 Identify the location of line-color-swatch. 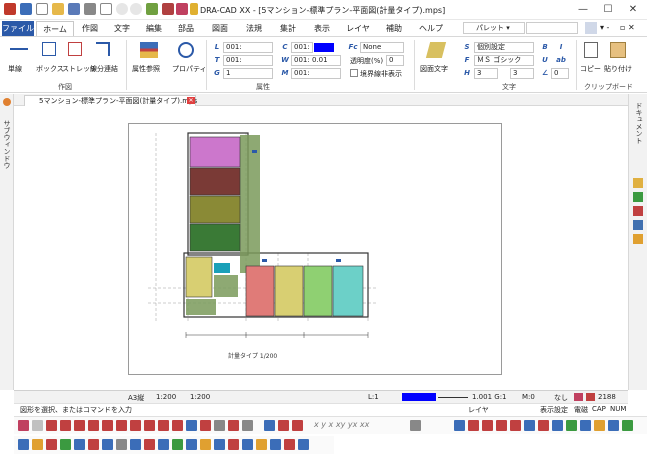
(324, 47).